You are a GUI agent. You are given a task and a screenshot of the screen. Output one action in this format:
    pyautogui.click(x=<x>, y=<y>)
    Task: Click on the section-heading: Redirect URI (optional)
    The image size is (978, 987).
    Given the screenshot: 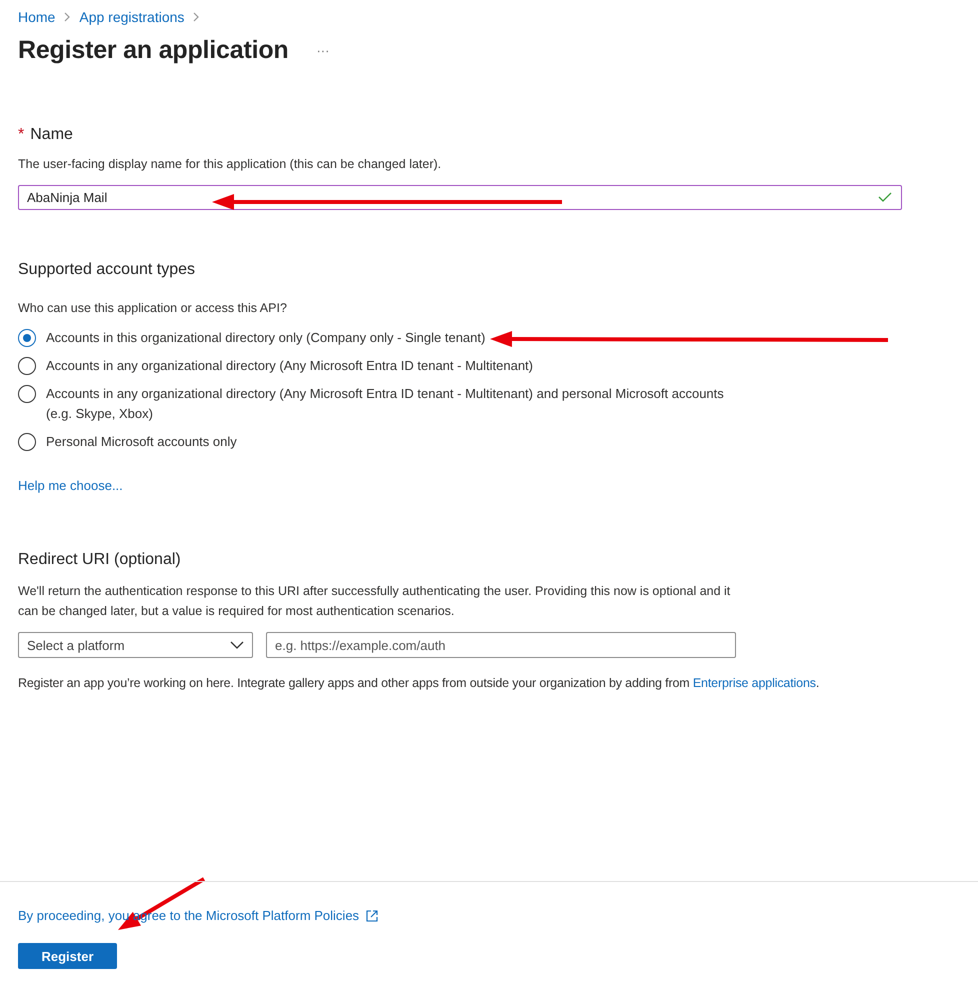 What is the action you would take?
    pyautogui.click(x=100, y=560)
    